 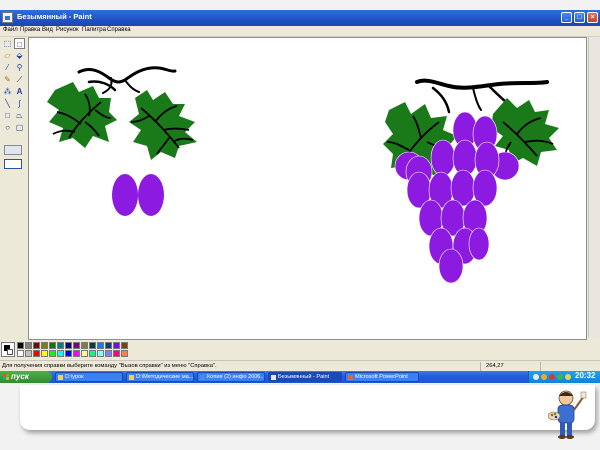 What do you see at coordinates (202, 377) in the screenshot?
I see `document-icon` at bounding box center [202, 377].